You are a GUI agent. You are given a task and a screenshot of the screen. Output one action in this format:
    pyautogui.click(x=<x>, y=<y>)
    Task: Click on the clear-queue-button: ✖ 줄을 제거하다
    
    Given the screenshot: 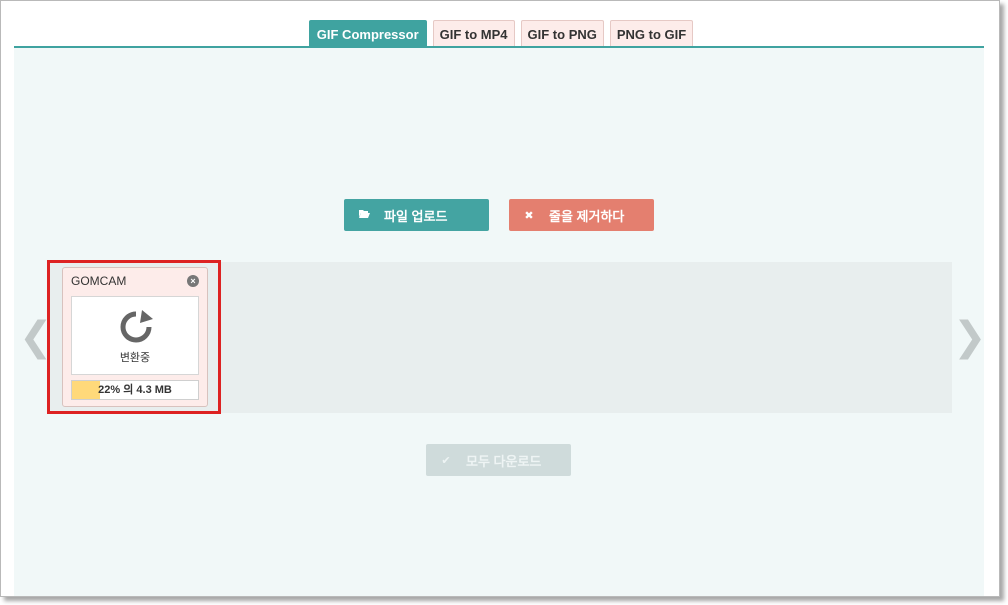 What is the action you would take?
    pyautogui.click(x=581, y=215)
    